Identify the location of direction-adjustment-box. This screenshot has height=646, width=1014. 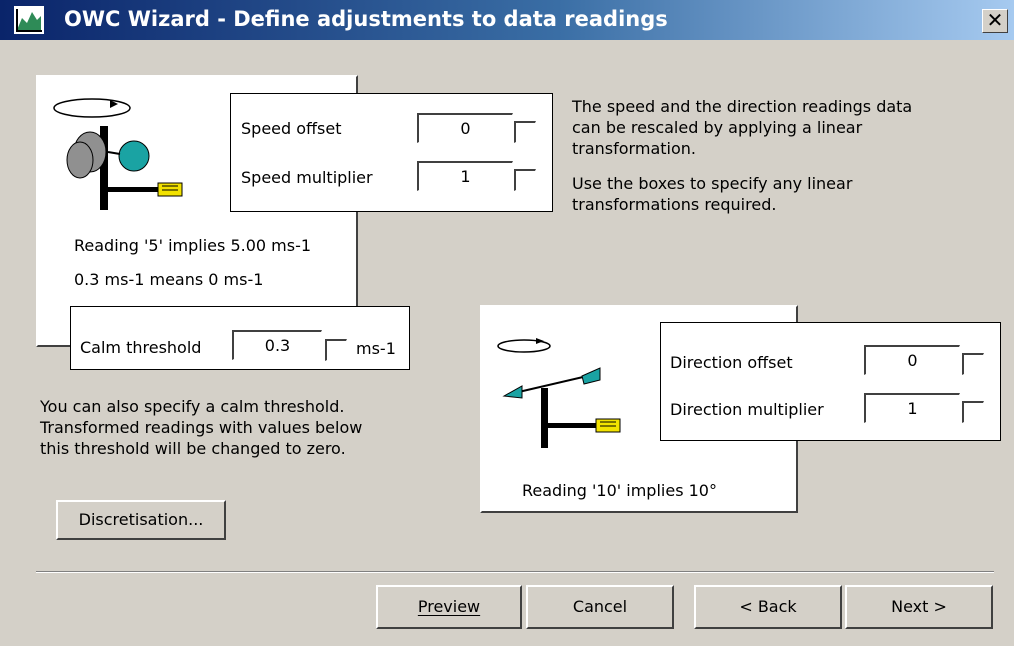
(830, 381).